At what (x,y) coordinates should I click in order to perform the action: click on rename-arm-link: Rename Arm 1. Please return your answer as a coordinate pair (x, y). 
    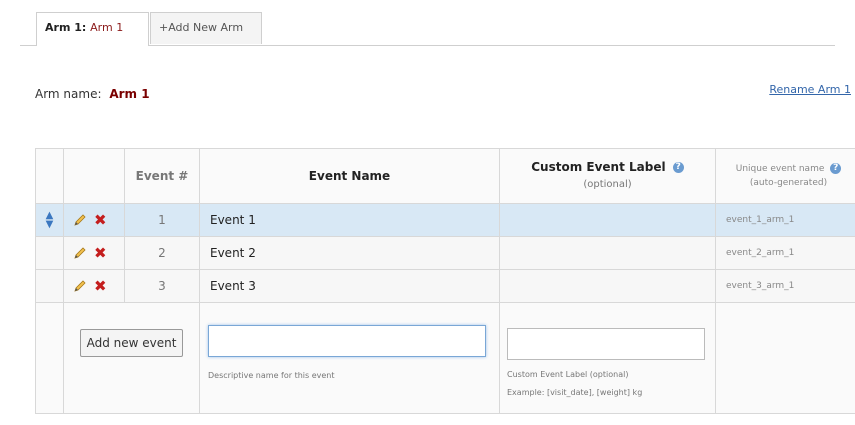
    Looking at the image, I should click on (810, 89).